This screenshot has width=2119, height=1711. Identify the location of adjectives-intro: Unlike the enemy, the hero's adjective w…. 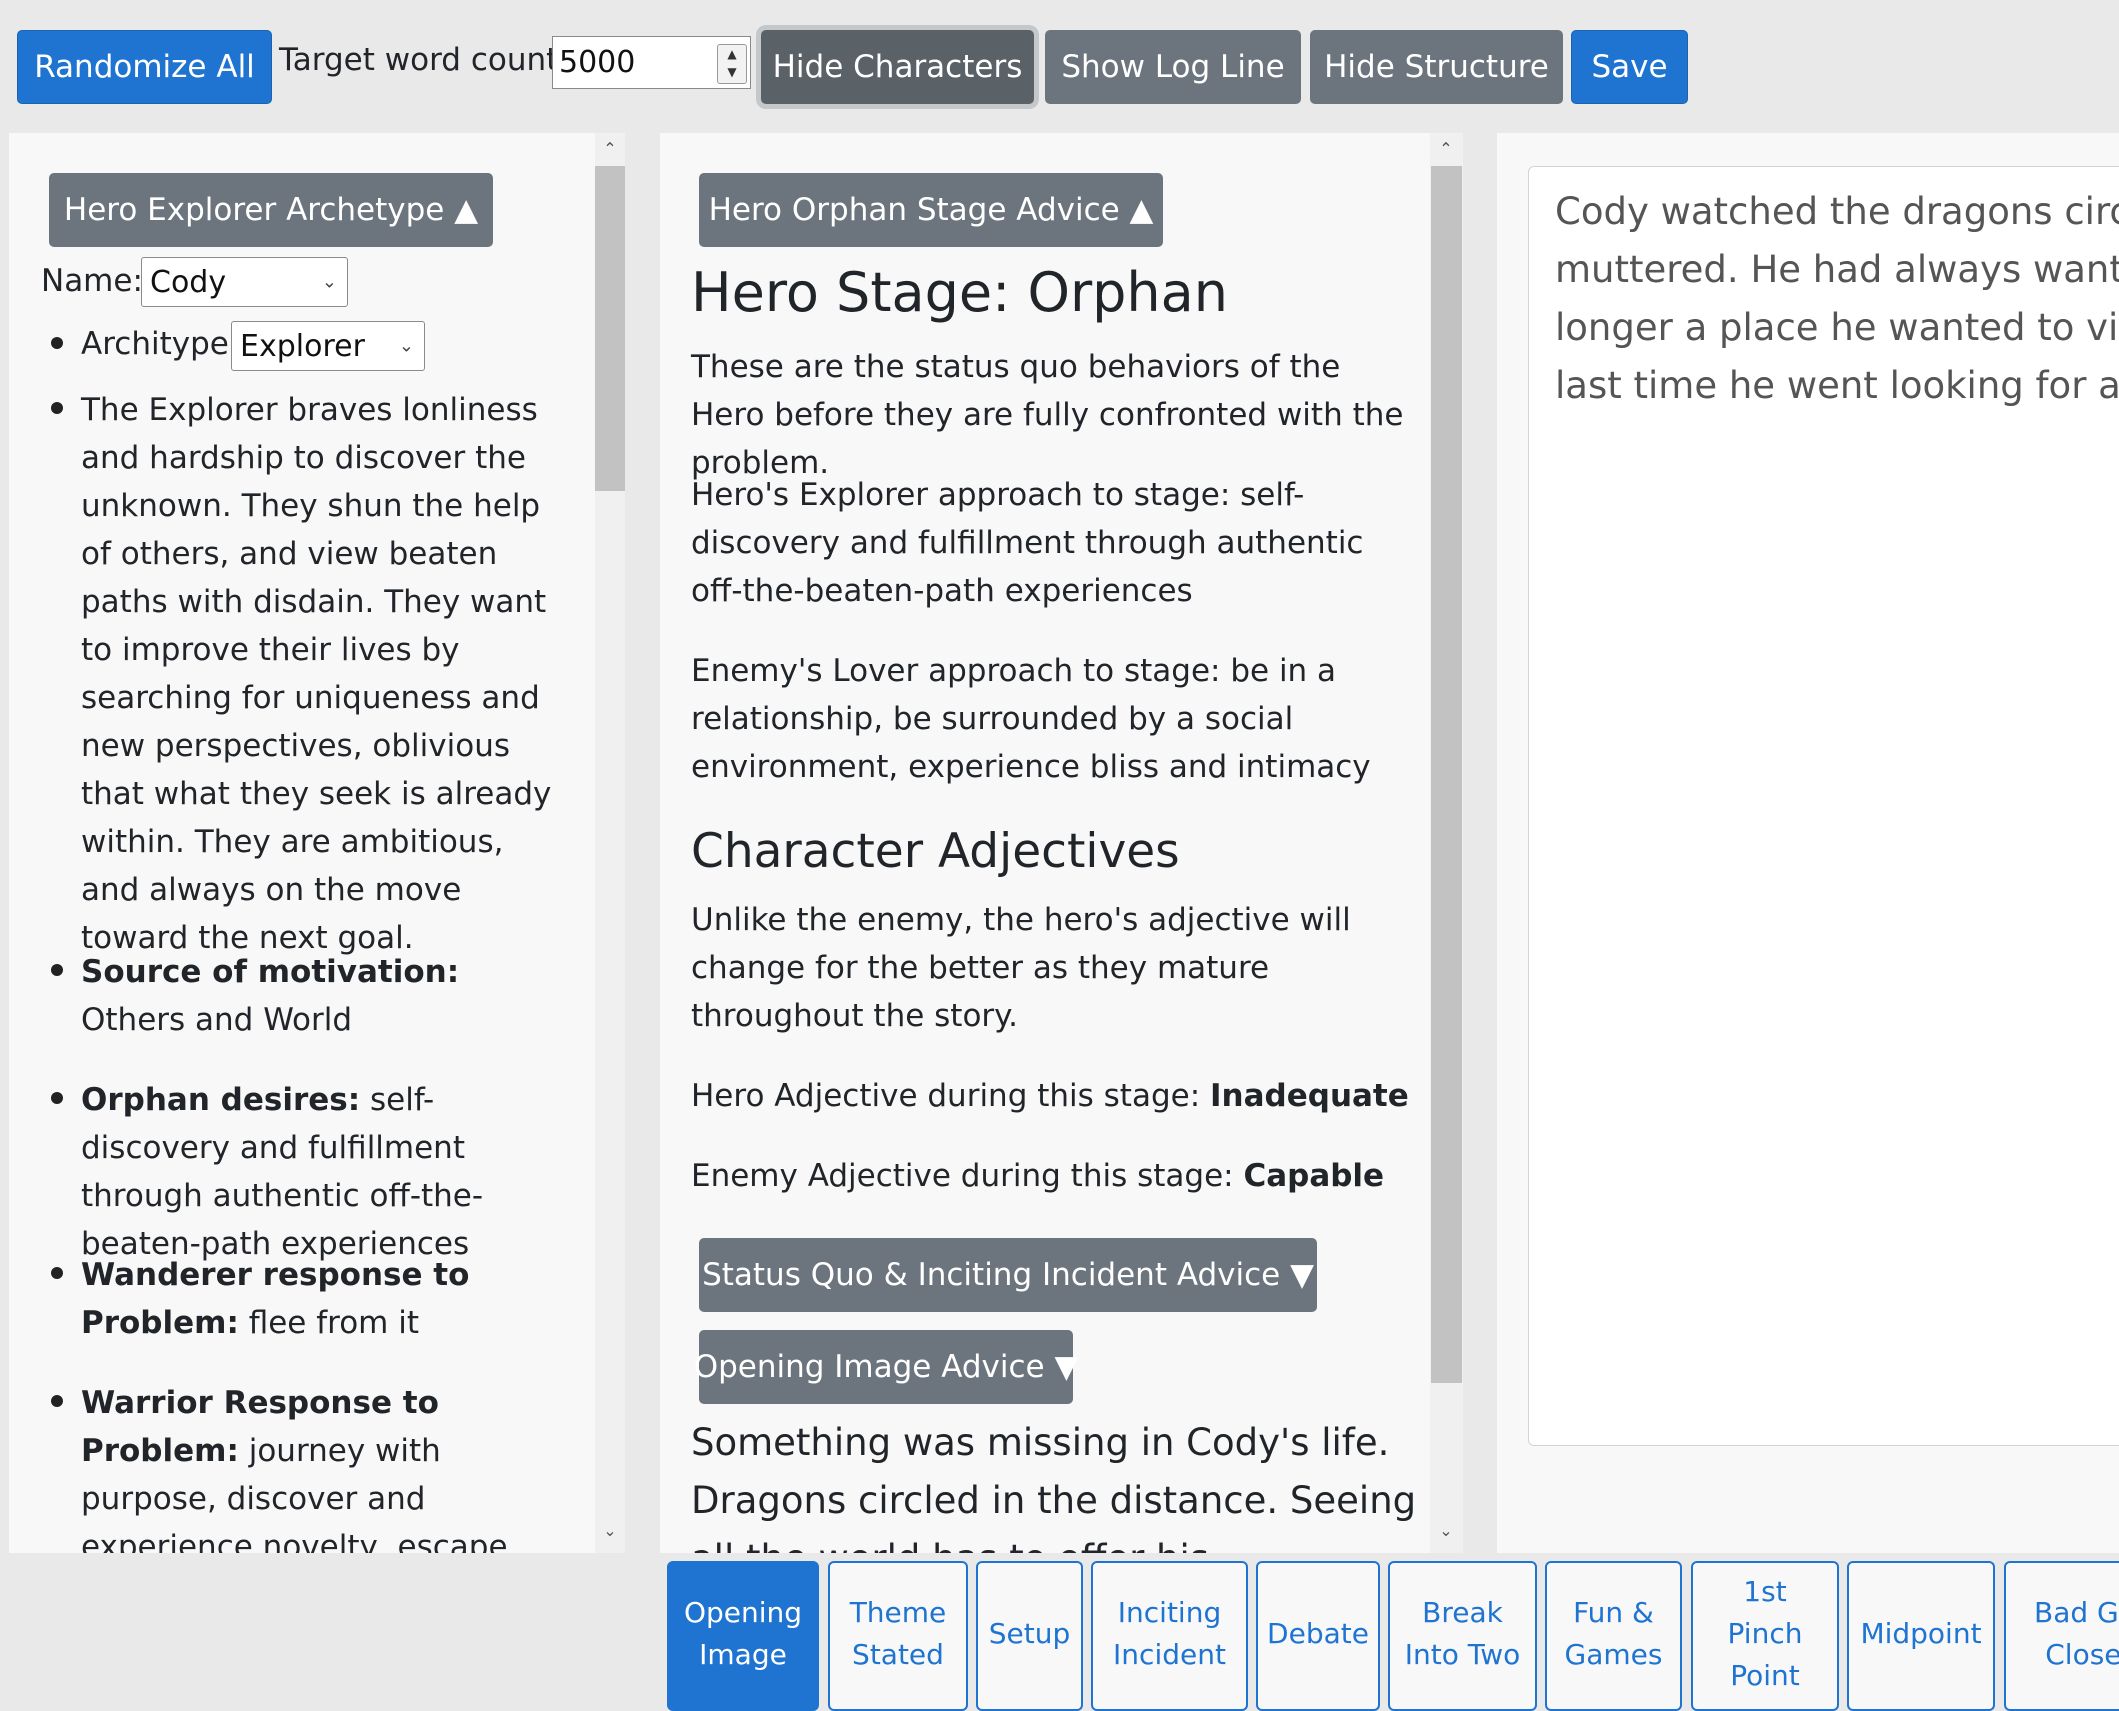
(1021, 968).